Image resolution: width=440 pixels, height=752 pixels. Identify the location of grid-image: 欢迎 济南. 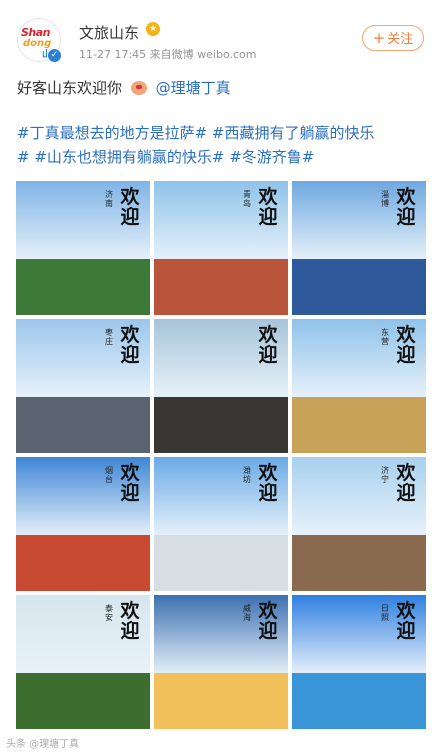
(83, 248).